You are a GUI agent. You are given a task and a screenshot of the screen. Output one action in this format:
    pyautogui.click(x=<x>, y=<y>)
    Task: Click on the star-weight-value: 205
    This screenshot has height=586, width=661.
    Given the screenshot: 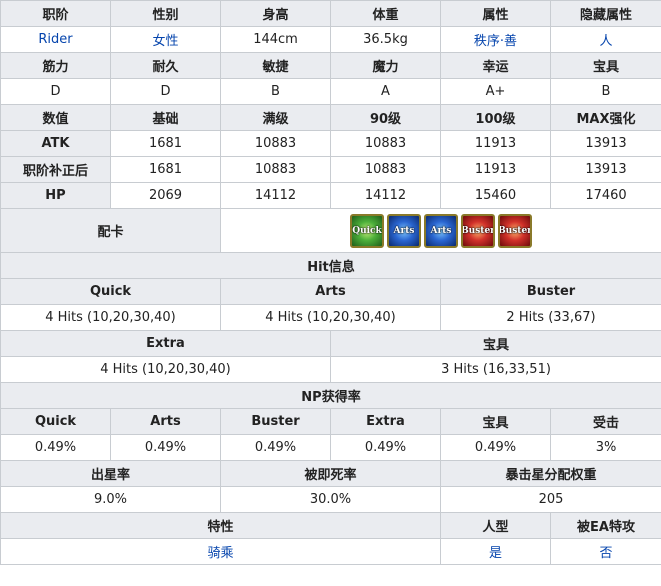 What is the action you would take?
    pyautogui.click(x=550, y=499)
    